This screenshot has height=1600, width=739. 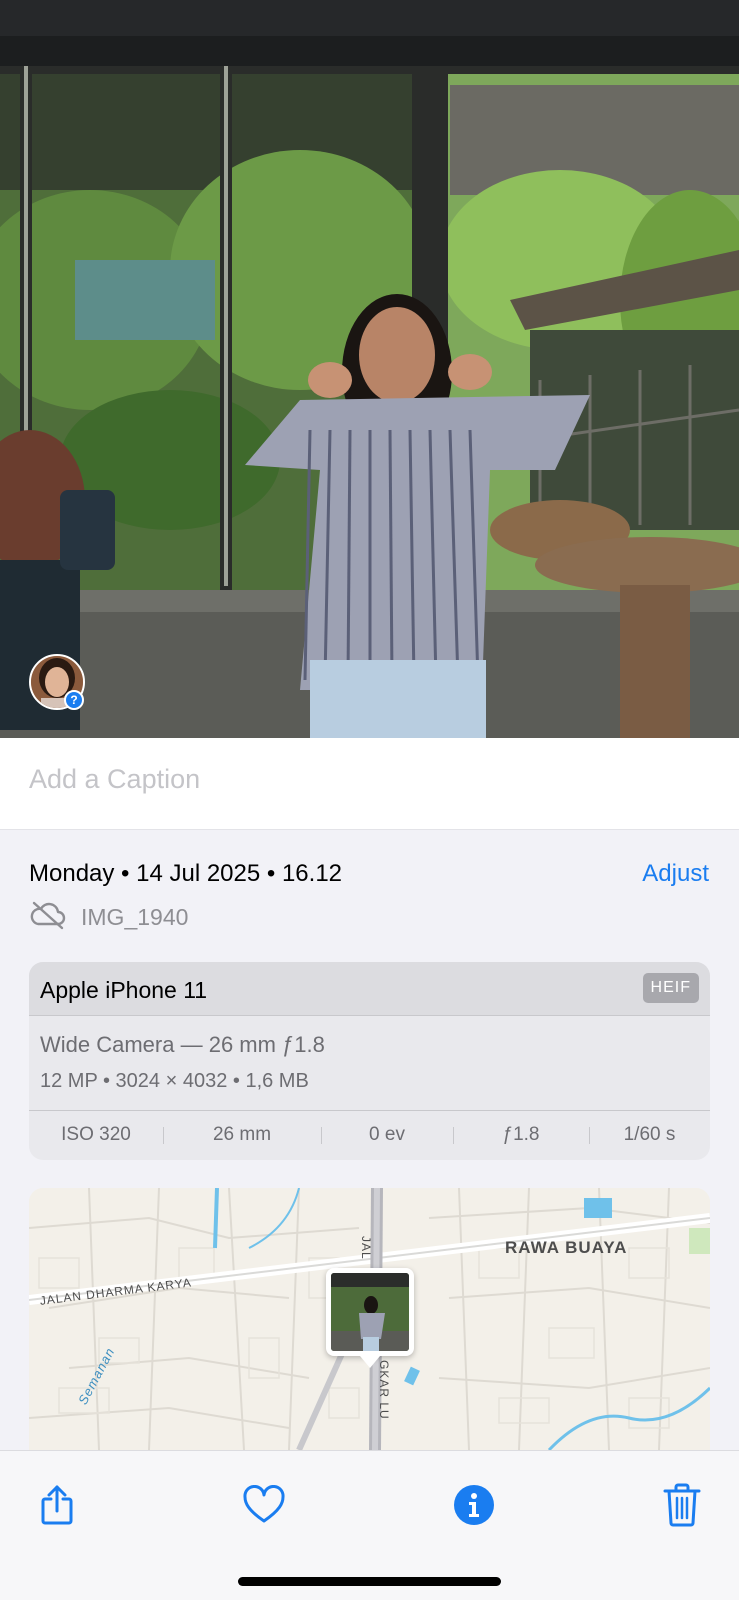 What do you see at coordinates (174, 1081) in the screenshot?
I see `image-specs: 12 MP • 3024 × 4032 • 1,6 MB` at bounding box center [174, 1081].